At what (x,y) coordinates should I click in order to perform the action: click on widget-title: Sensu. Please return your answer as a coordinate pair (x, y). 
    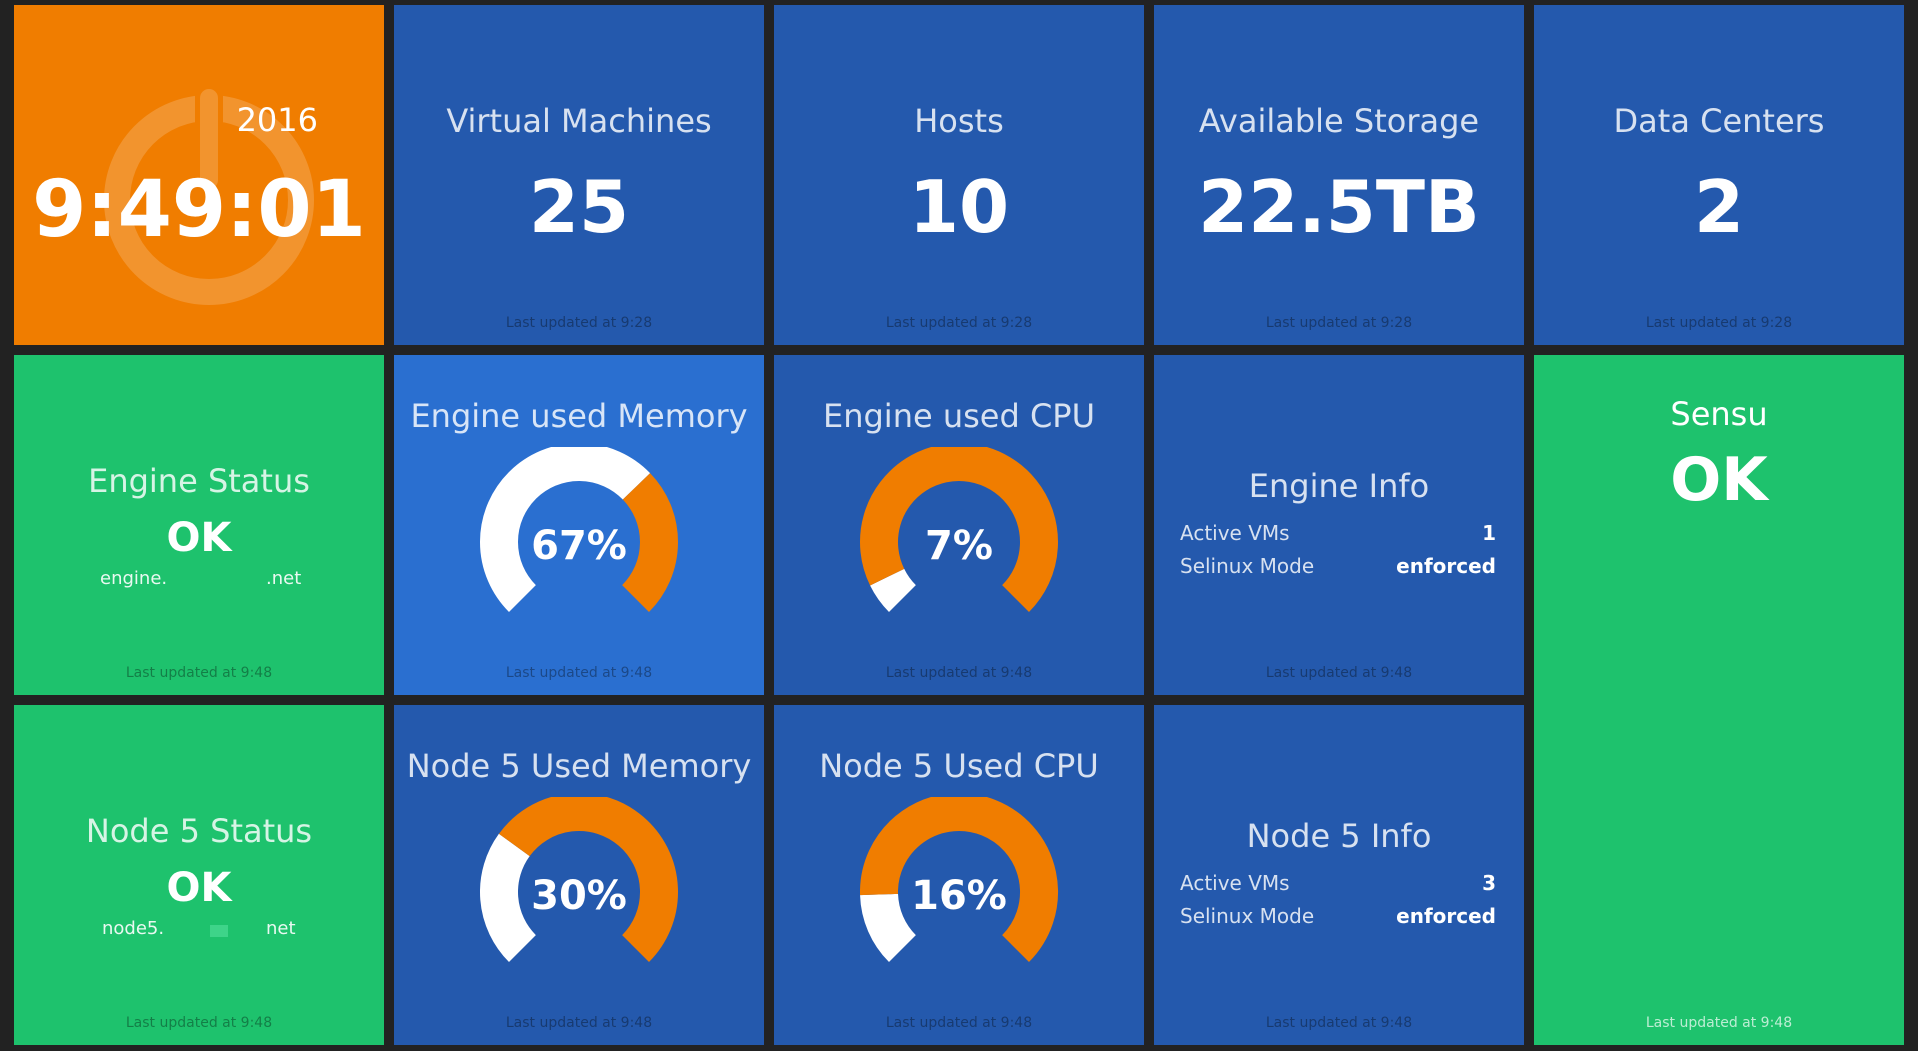
    Looking at the image, I should click on (1719, 414).